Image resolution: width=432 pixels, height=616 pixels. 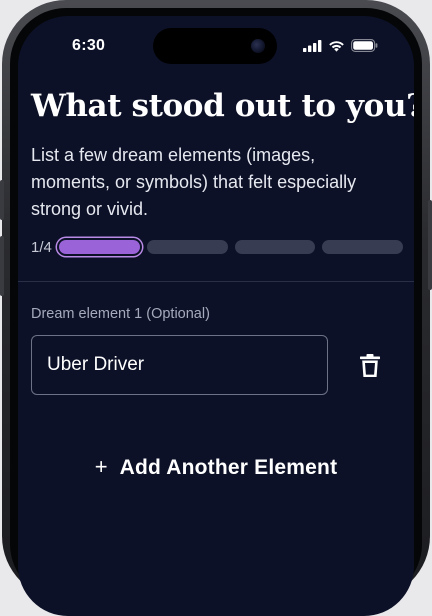 What do you see at coordinates (120, 314) in the screenshot?
I see `dream-element-label: Dream element 1 (Optional)` at bounding box center [120, 314].